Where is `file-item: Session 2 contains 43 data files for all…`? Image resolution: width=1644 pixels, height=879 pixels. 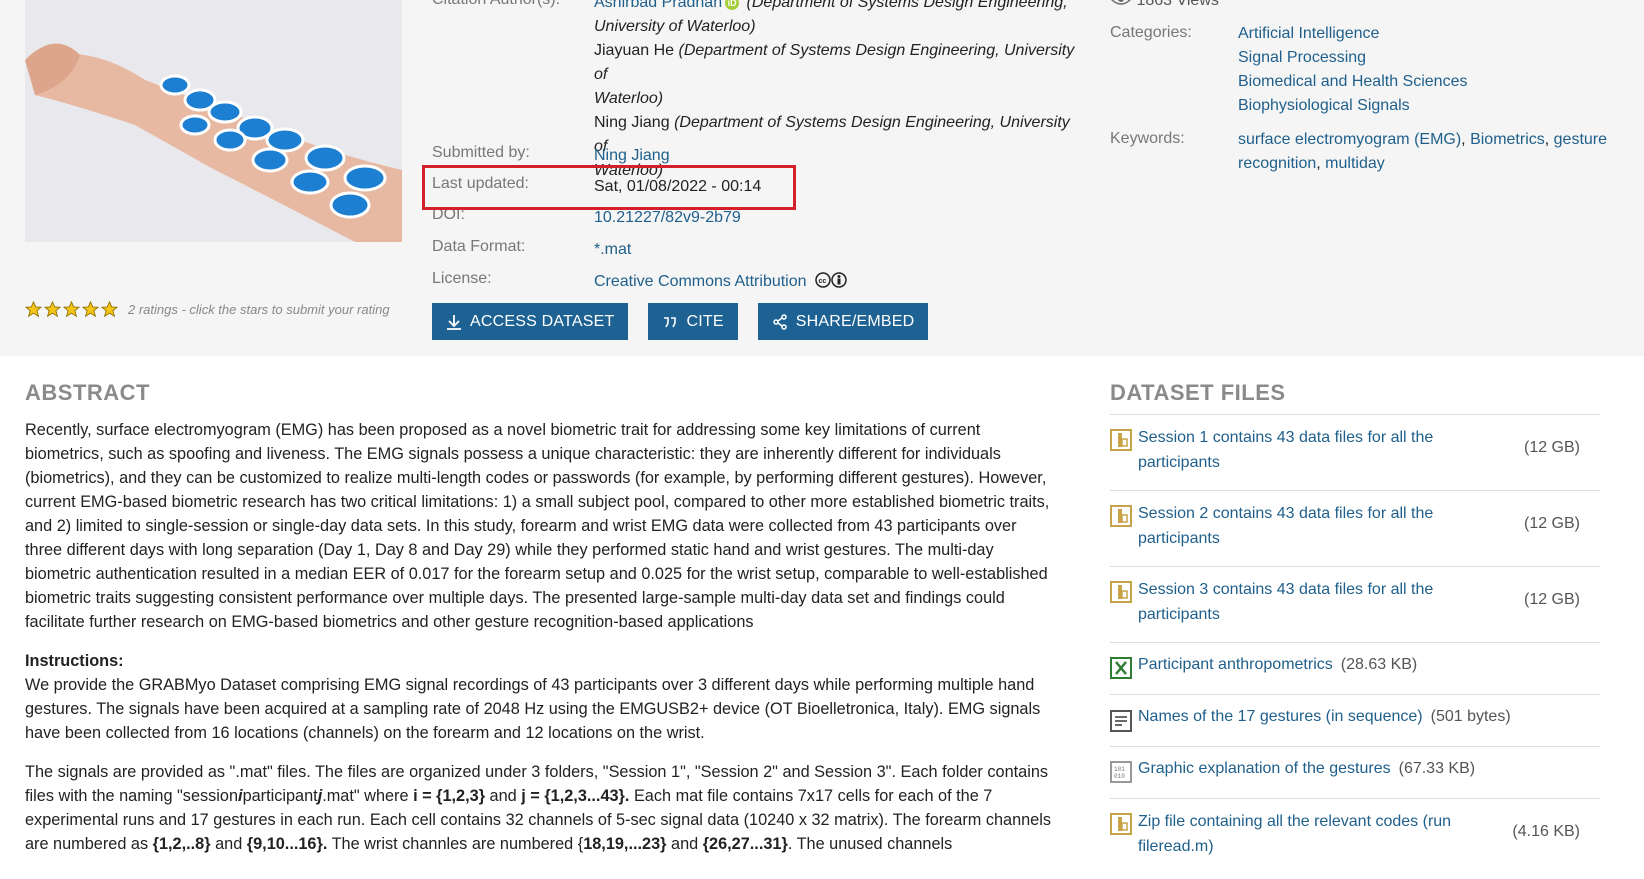
file-item: Session 2 contains 43 data files for all… is located at coordinates (1355, 529).